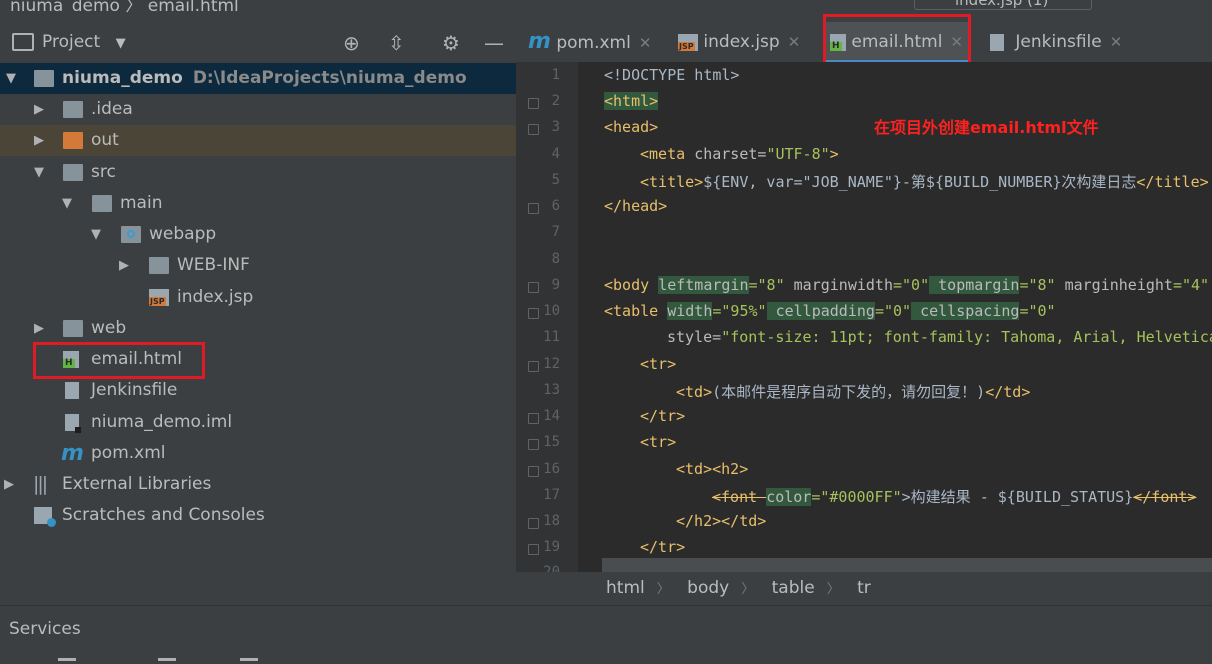 The width and height of the screenshot is (1212, 664). What do you see at coordinates (258, 234) in the screenshot?
I see `tree-item-webapp: ▼ webapp` at bounding box center [258, 234].